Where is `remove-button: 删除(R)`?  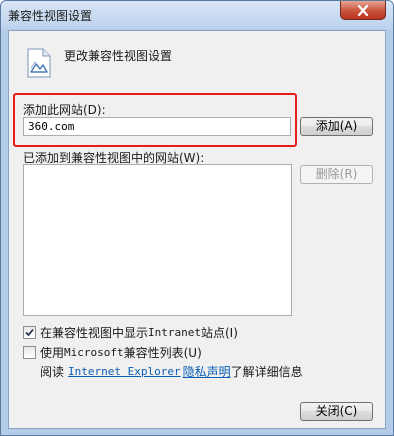
remove-button: 删除(R) is located at coordinates (336, 174).